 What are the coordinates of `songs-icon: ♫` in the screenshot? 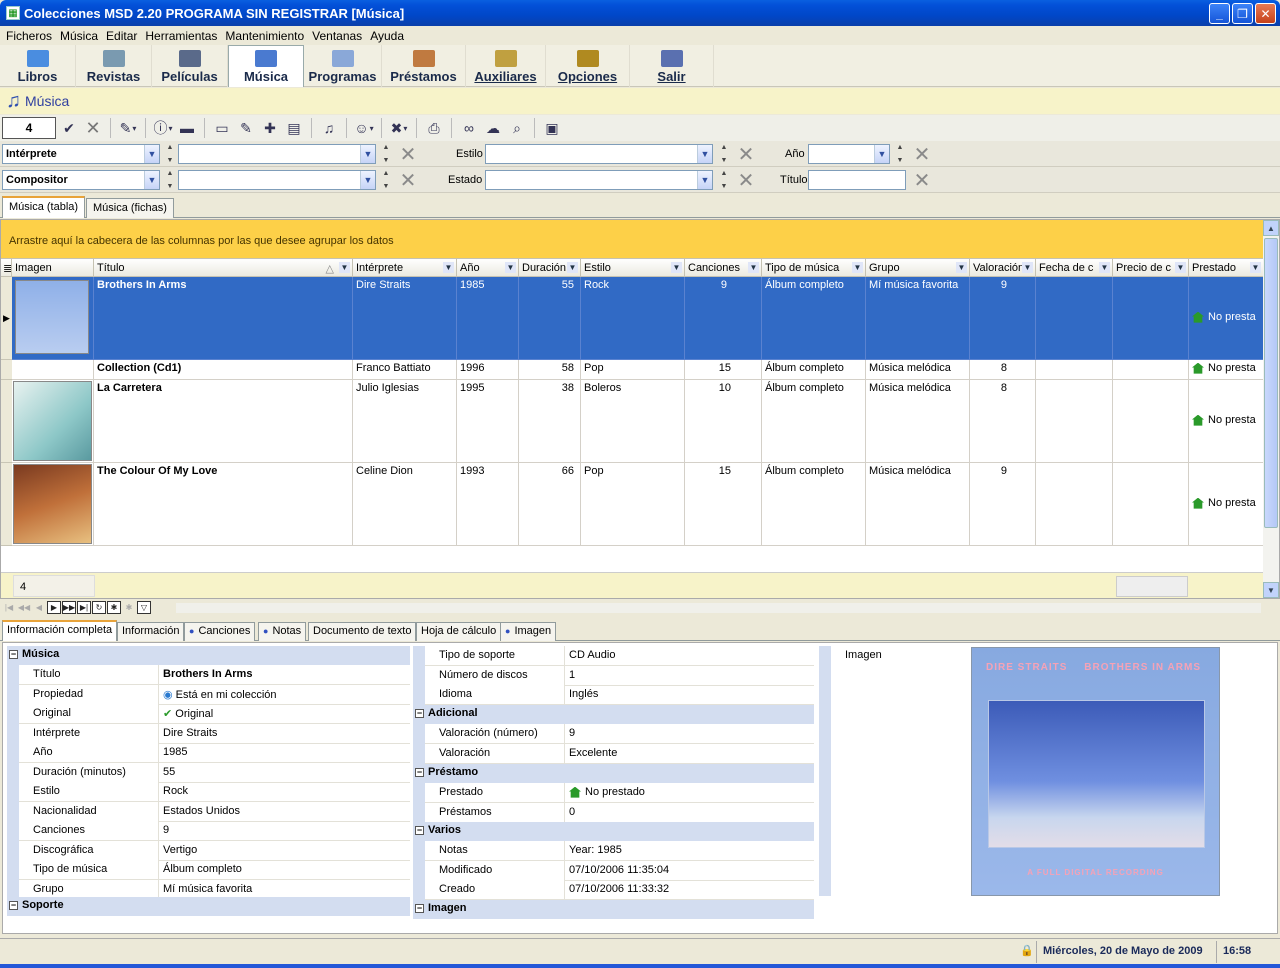 It's located at (329, 128).